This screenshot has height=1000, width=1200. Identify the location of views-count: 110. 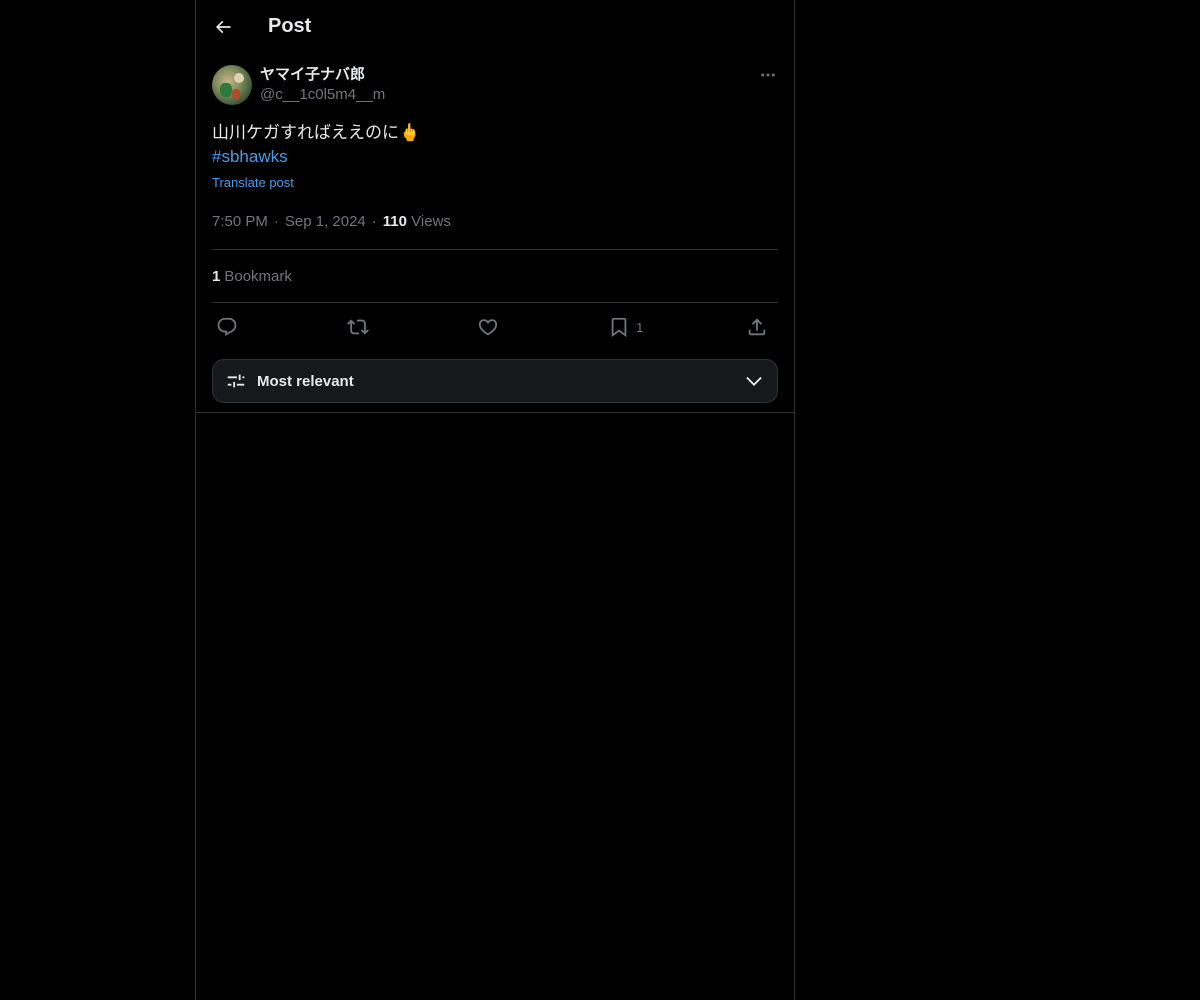
(394, 221).